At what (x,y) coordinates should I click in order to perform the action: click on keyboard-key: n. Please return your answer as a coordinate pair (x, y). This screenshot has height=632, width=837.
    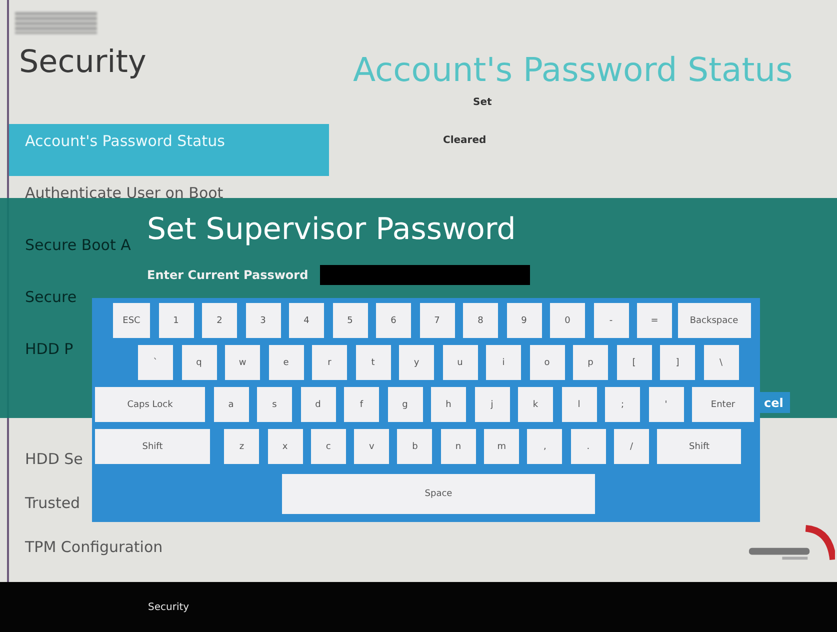
    Looking at the image, I should click on (458, 446).